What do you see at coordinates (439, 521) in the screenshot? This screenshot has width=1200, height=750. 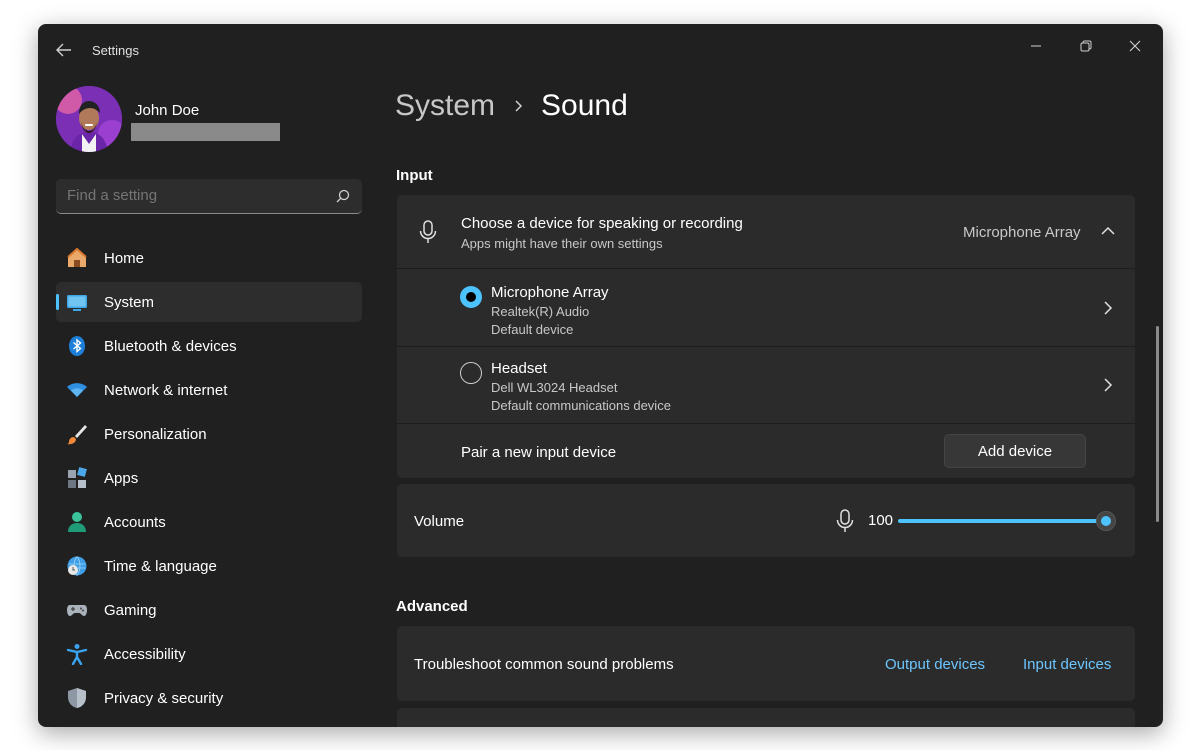 I see `volume-label: Volume` at bounding box center [439, 521].